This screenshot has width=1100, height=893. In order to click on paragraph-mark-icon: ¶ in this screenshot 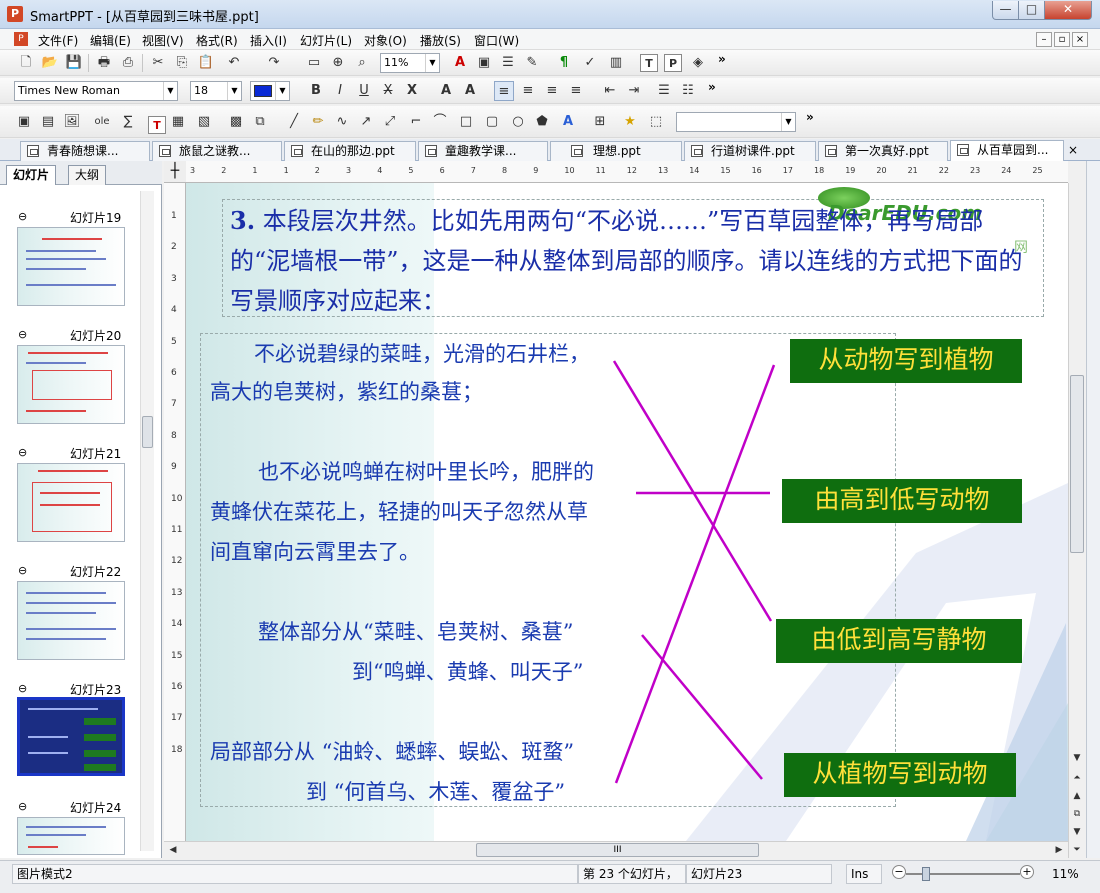, I will do `click(564, 63)`.